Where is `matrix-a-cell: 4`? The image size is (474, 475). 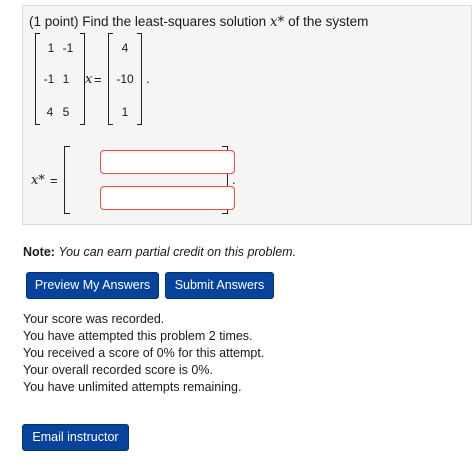 matrix-a-cell: 4 is located at coordinates (50, 112).